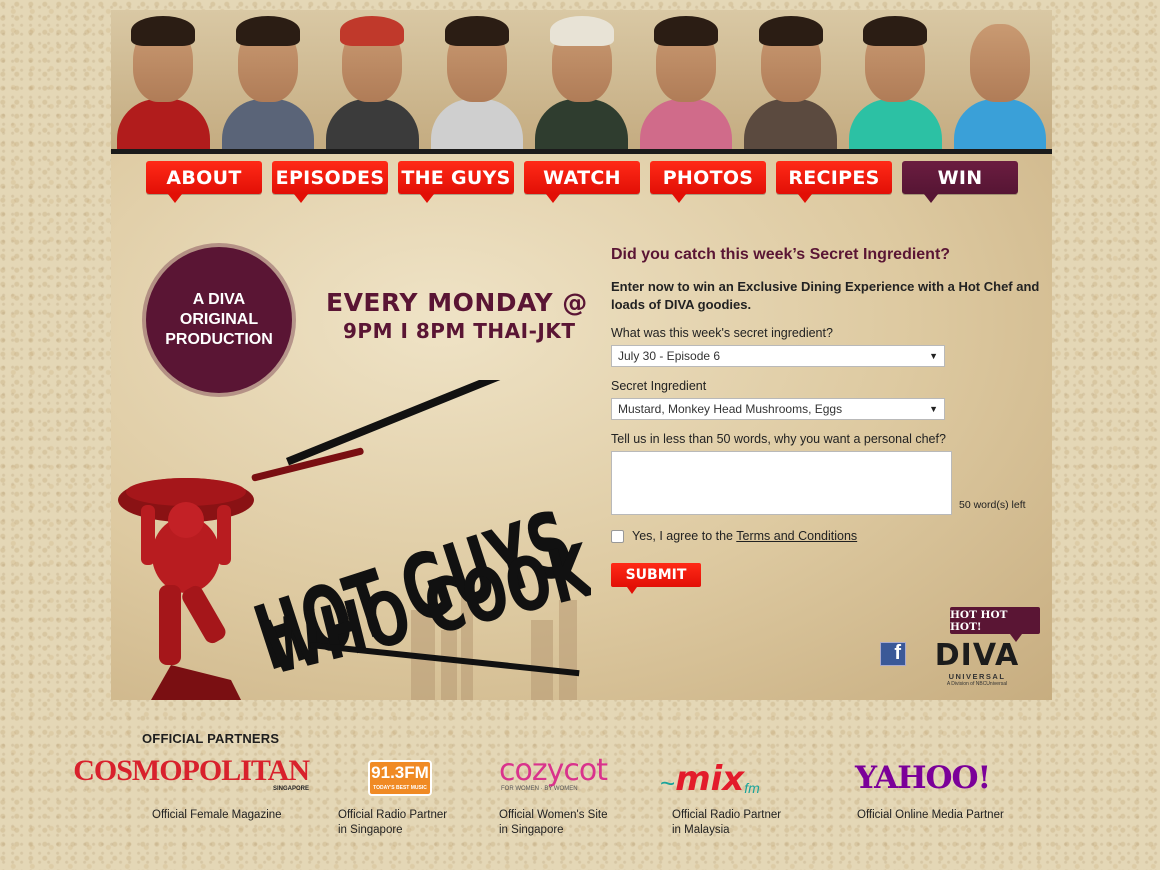 The height and width of the screenshot is (870, 1160). Describe the element at coordinates (683, 536) in the screenshot. I see `terms-agree-text: Yes, I agree to the` at that location.